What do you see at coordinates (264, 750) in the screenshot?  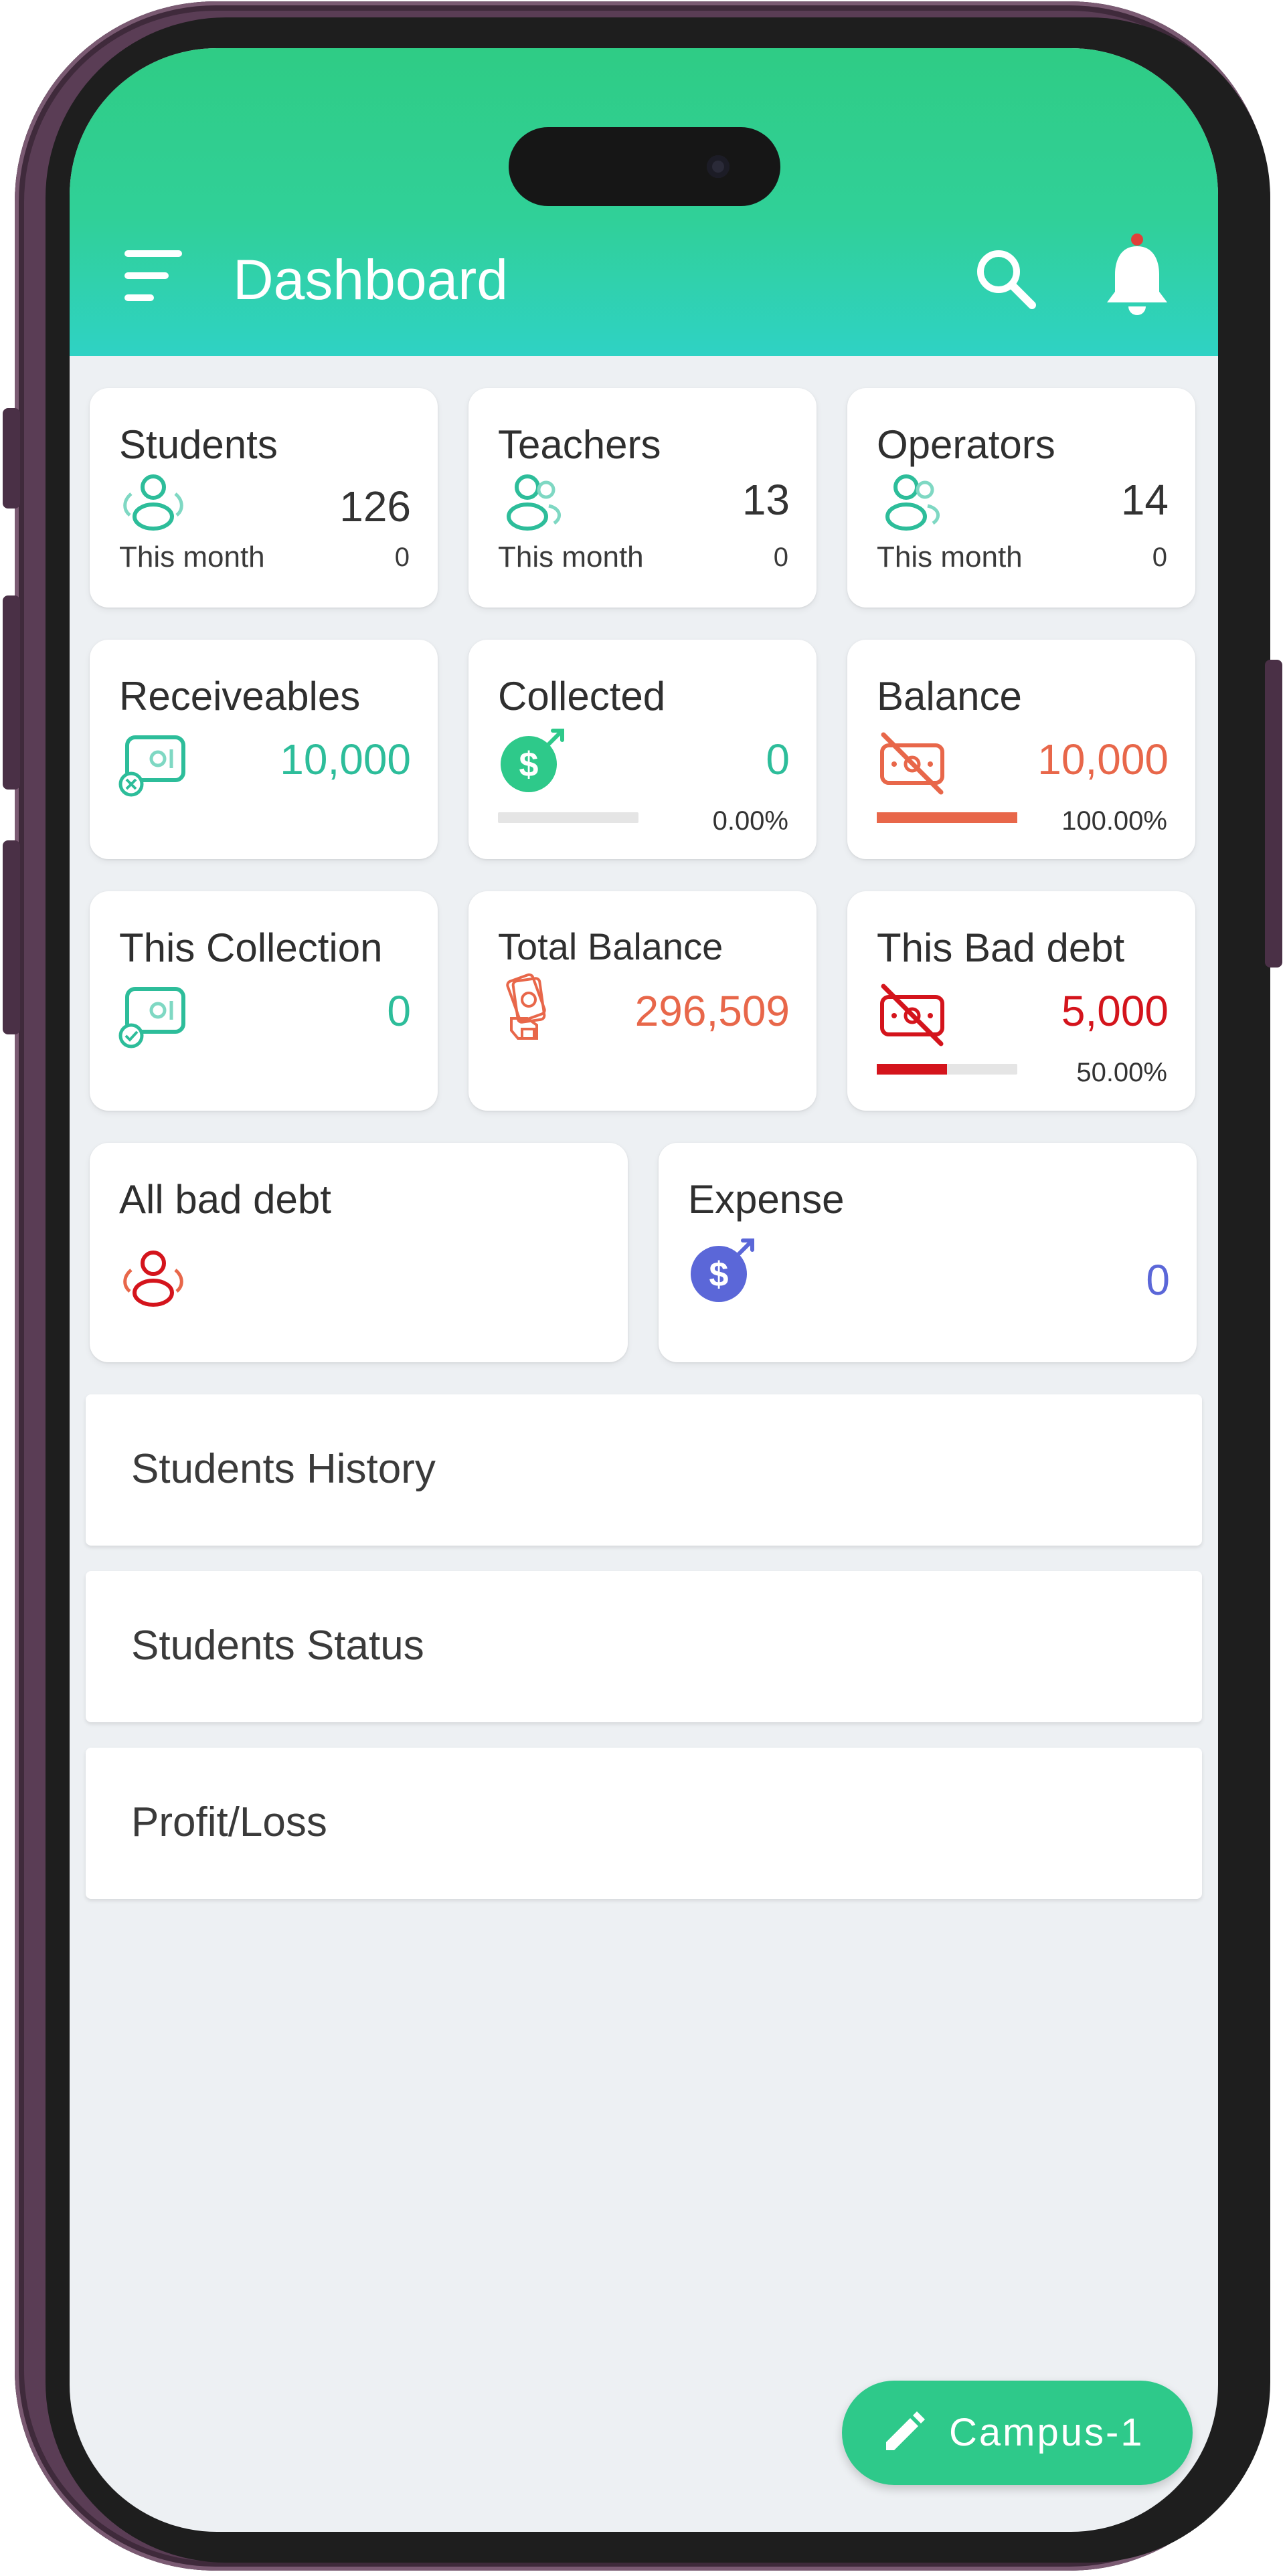 I see `receiveables-card: Receiveables 10,000` at bounding box center [264, 750].